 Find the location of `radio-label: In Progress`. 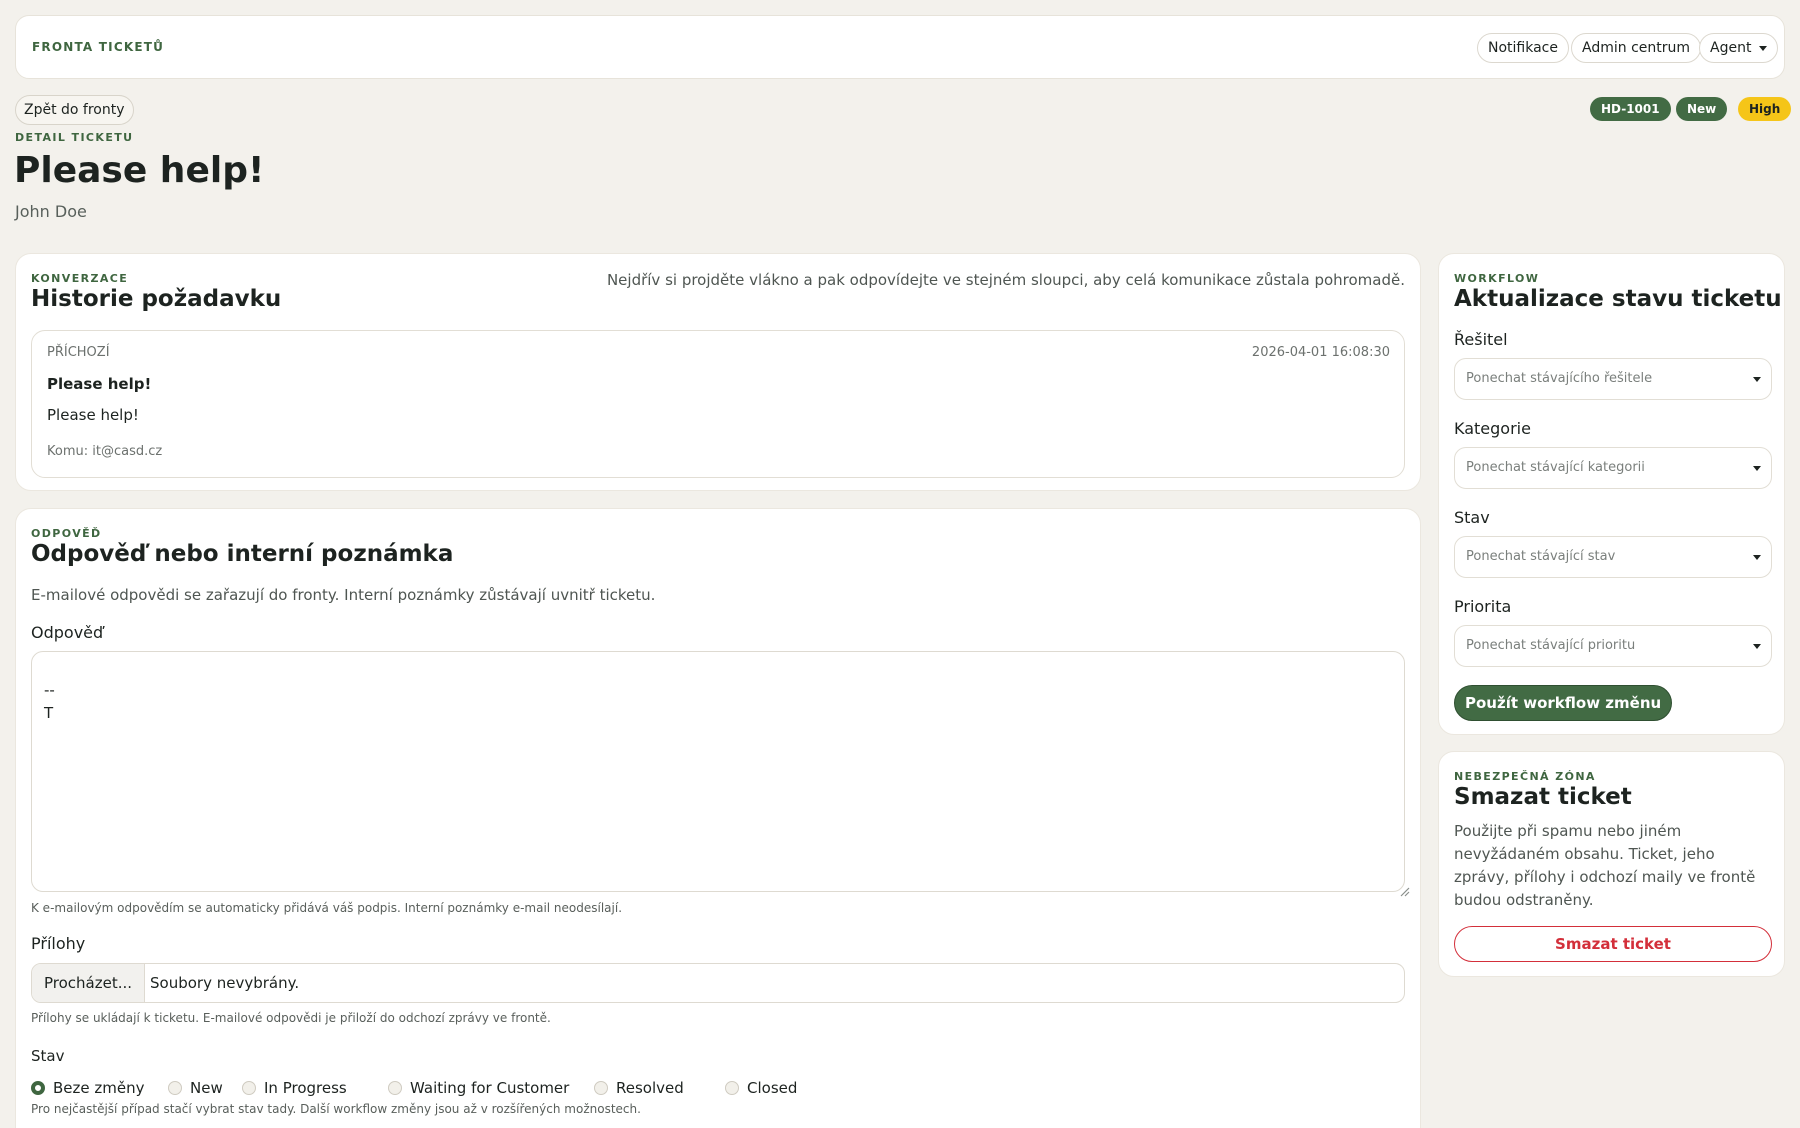

radio-label: In Progress is located at coordinates (305, 1088).